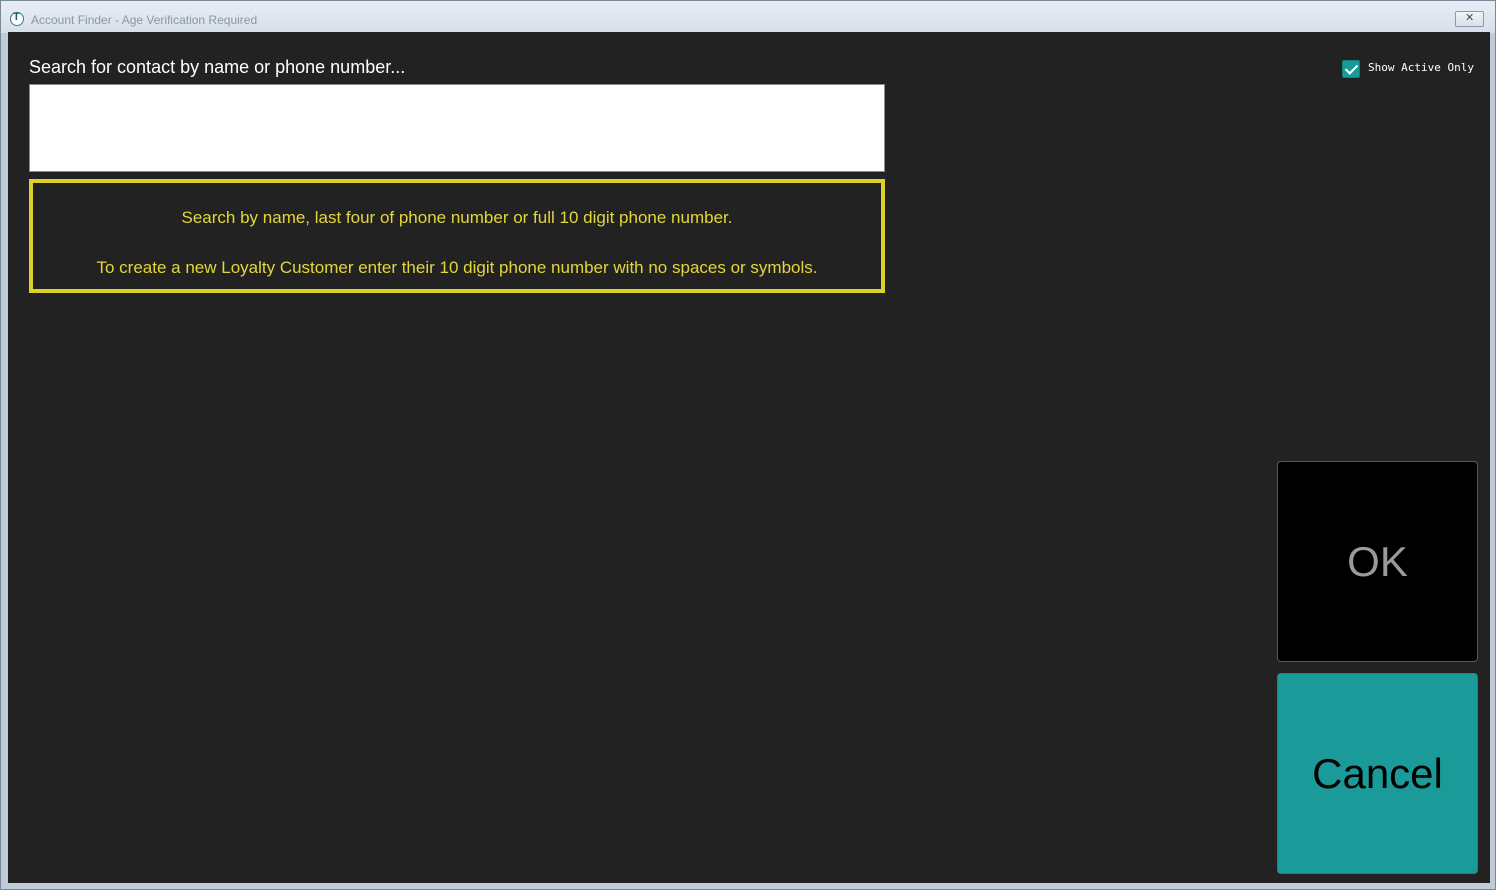 The image size is (1496, 890). I want to click on app-logo-icon, so click(17, 18).